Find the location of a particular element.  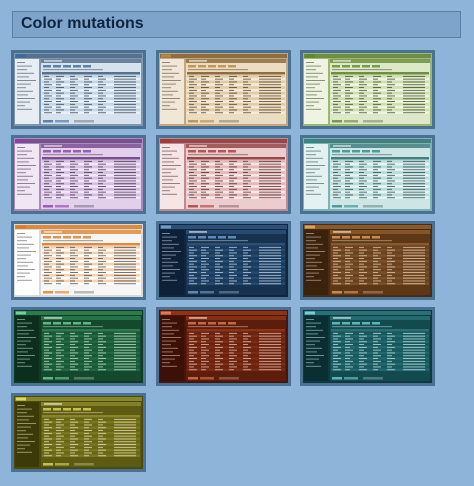

thumbnail-theme-olive-dark is located at coordinates (78, 432).